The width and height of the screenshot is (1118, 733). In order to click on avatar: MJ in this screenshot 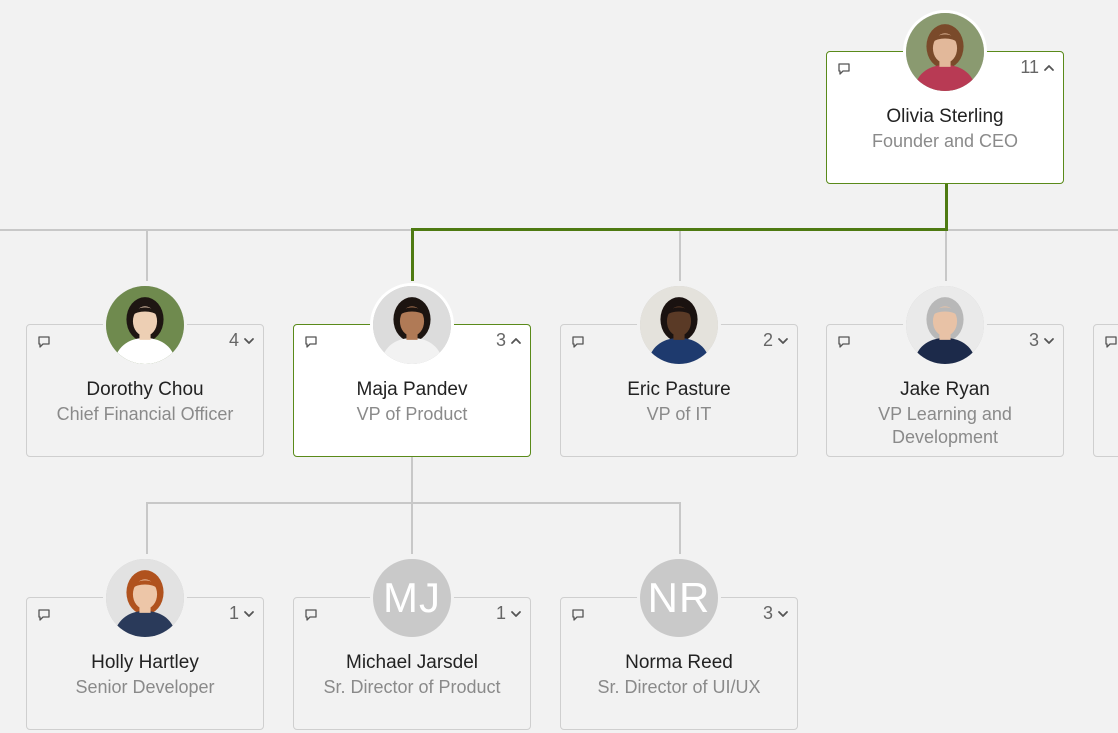, I will do `click(412, 598)`.